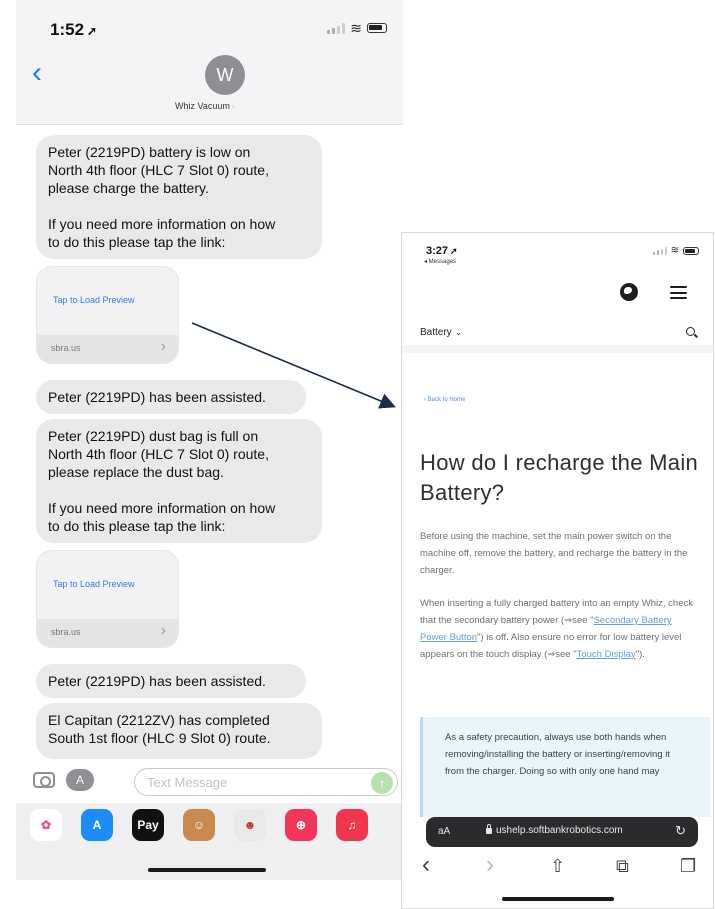 The height and width of the screenshot is (909, 715). What do you see at coordinates (148, 825) in the screenshot?
I see `apple-pay-icon: Pay` at bounding box center [148, 825].